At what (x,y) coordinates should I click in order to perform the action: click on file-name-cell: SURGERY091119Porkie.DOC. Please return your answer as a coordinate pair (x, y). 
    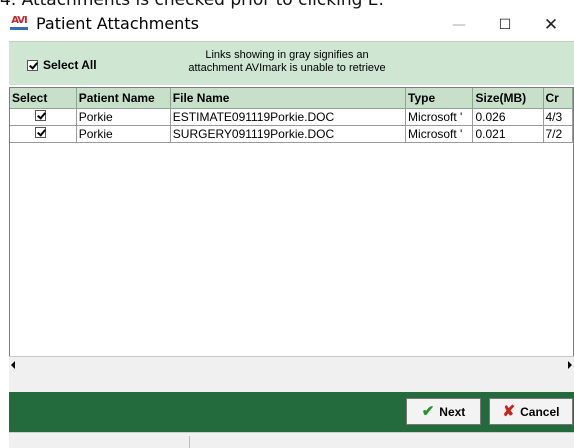
    Looking at the image, I should click on (288, 134).